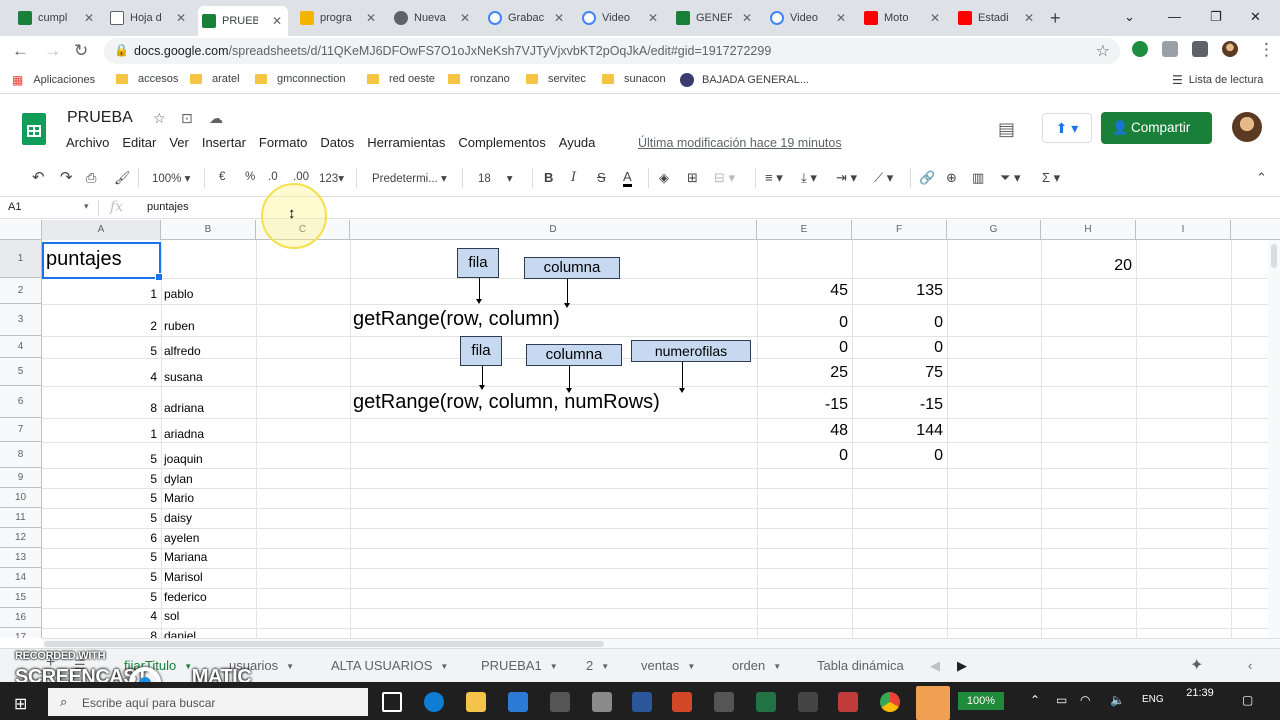  What do you see at coordinates (627, 178) in the screenshot?
I see `text-color-button: A` at bounding box center [627, 178].